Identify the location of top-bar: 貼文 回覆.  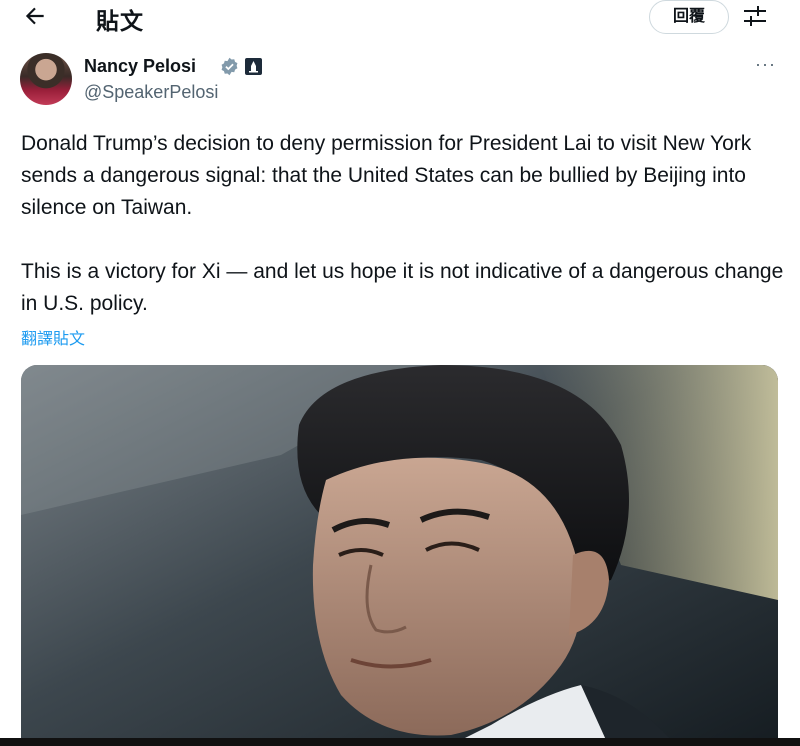
(400, 18).